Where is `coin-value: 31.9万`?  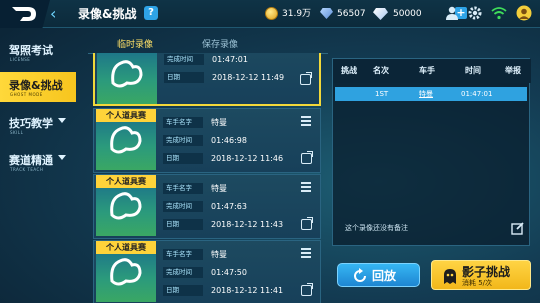
coin-value: 31.9万 is located at coordinates (297, 14).